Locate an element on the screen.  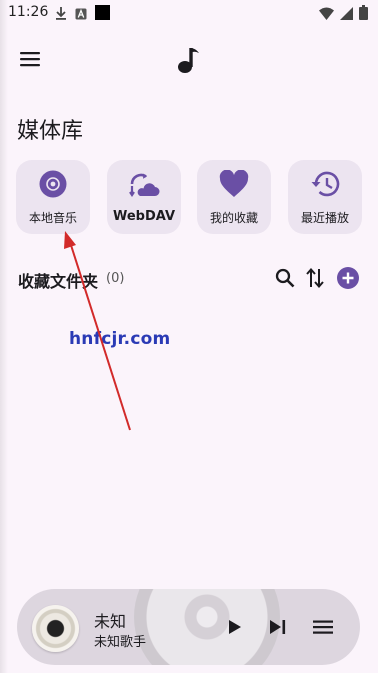
library-tiles: 本地音乐 WebDAV 我的收藏 最近播放 is located at coordinates (191, 197).